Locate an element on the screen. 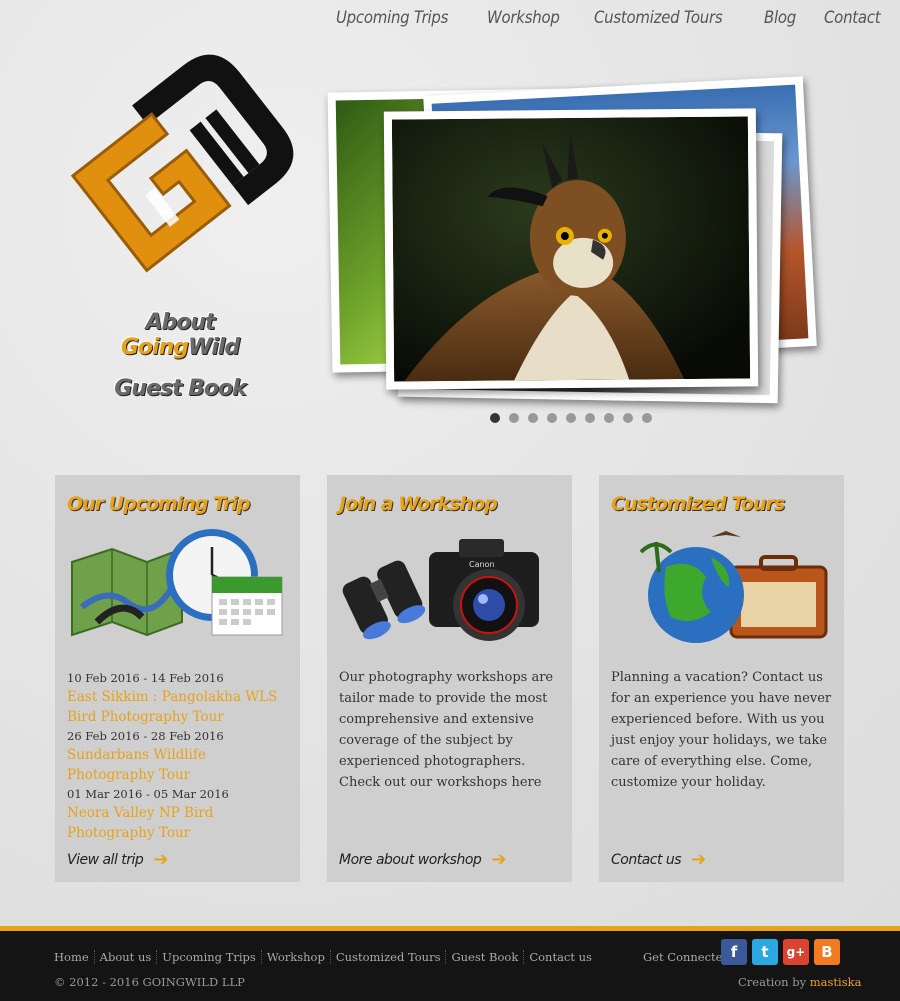 This screenshot has width=900, height=1001. footer-link-home: Home is located at coordinates (74, 957).